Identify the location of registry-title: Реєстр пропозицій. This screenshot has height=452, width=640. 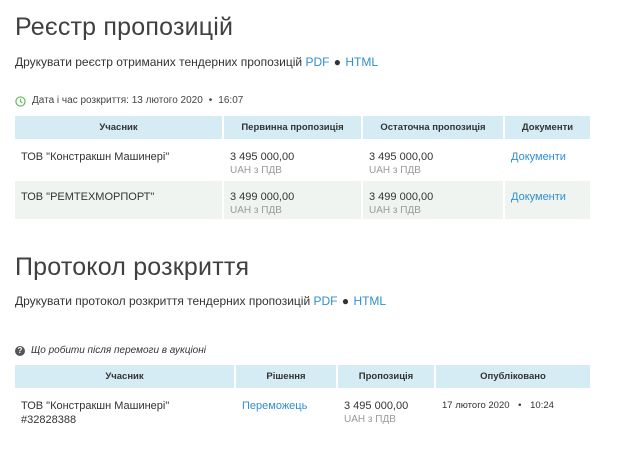
(124, 27).